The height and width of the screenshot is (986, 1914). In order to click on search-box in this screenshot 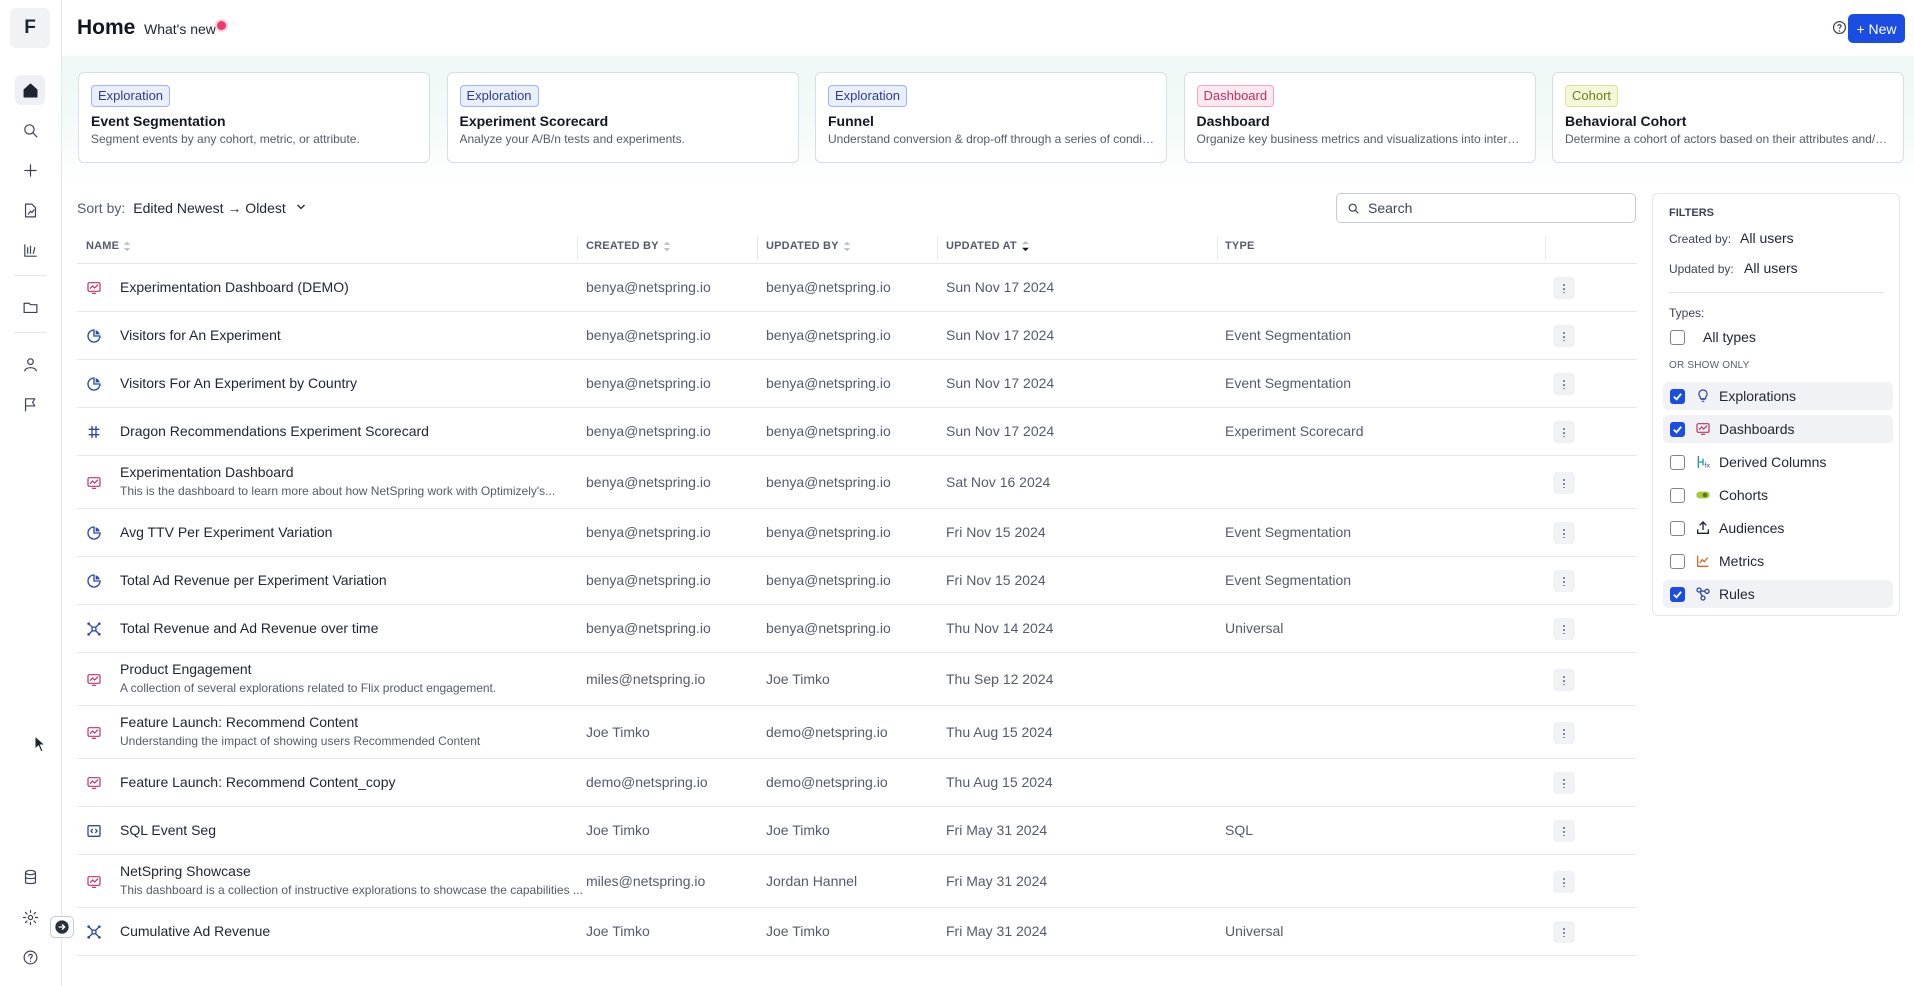, I will do `click(1486, 208)`.